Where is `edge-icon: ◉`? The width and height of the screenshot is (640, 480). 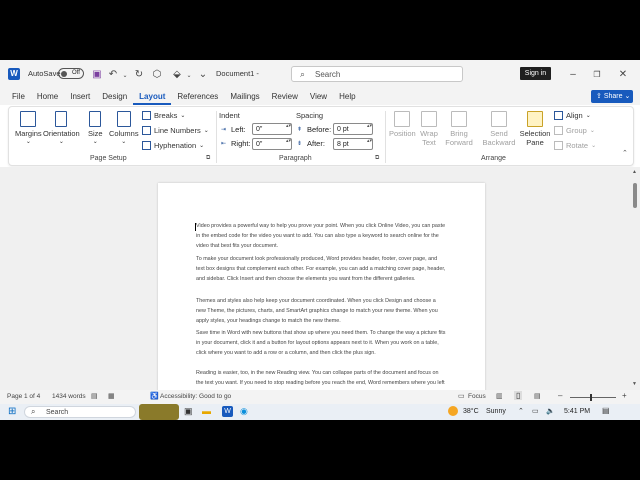 edge-icon: ◉ is located at coordinates (244, 411).